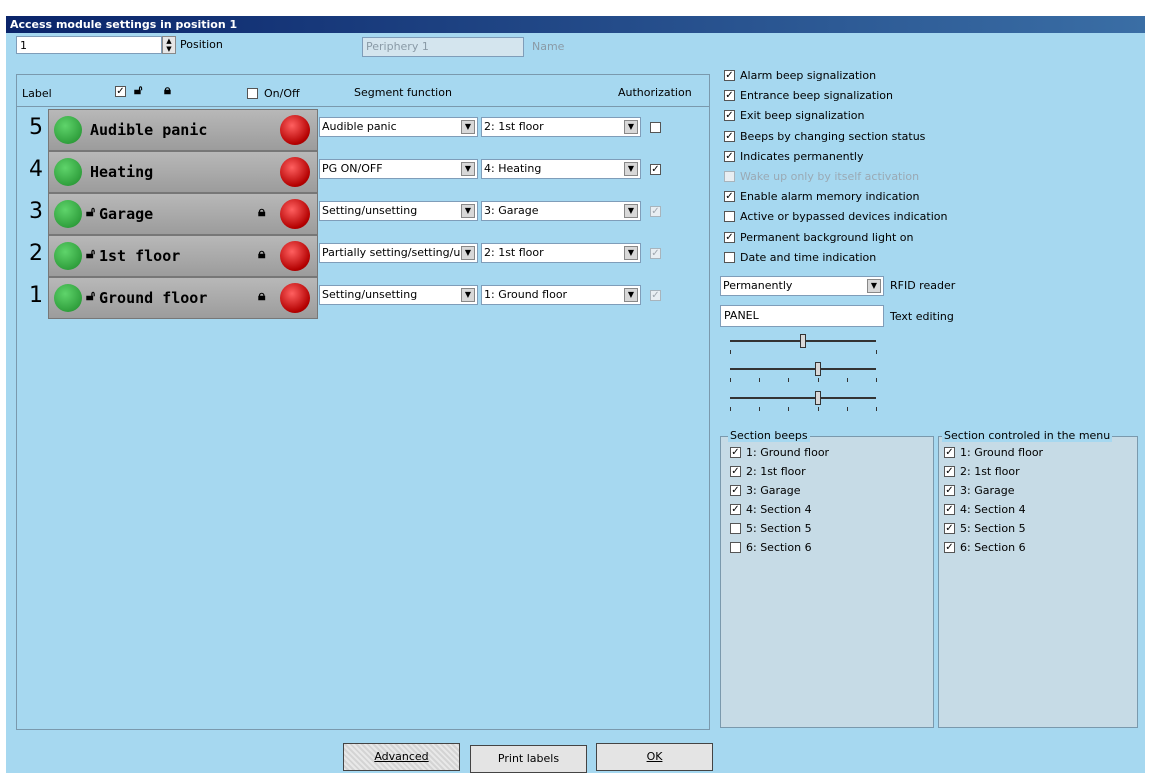 The width and height of the screenshot is (1151, 773). What do you see at coordinates (36, 253) in the screenshot?
I see `segment-number: 2` at bounding box center [36, 253].